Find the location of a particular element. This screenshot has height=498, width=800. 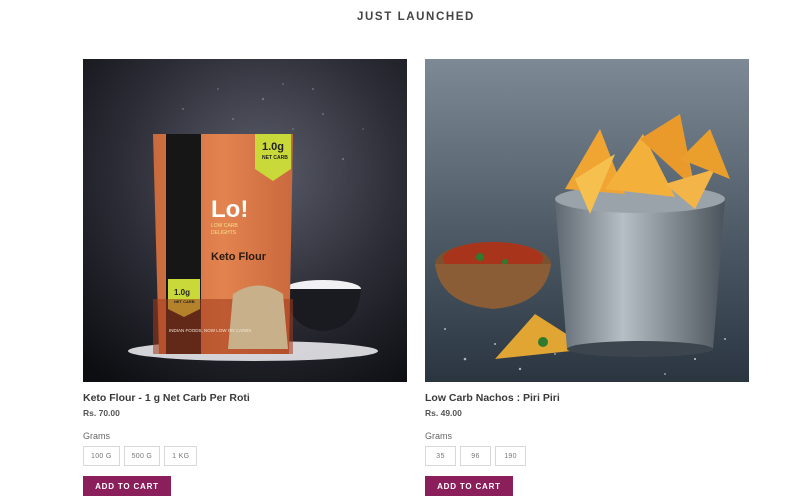

option-96: 96 is located at coordinates (475, 456).